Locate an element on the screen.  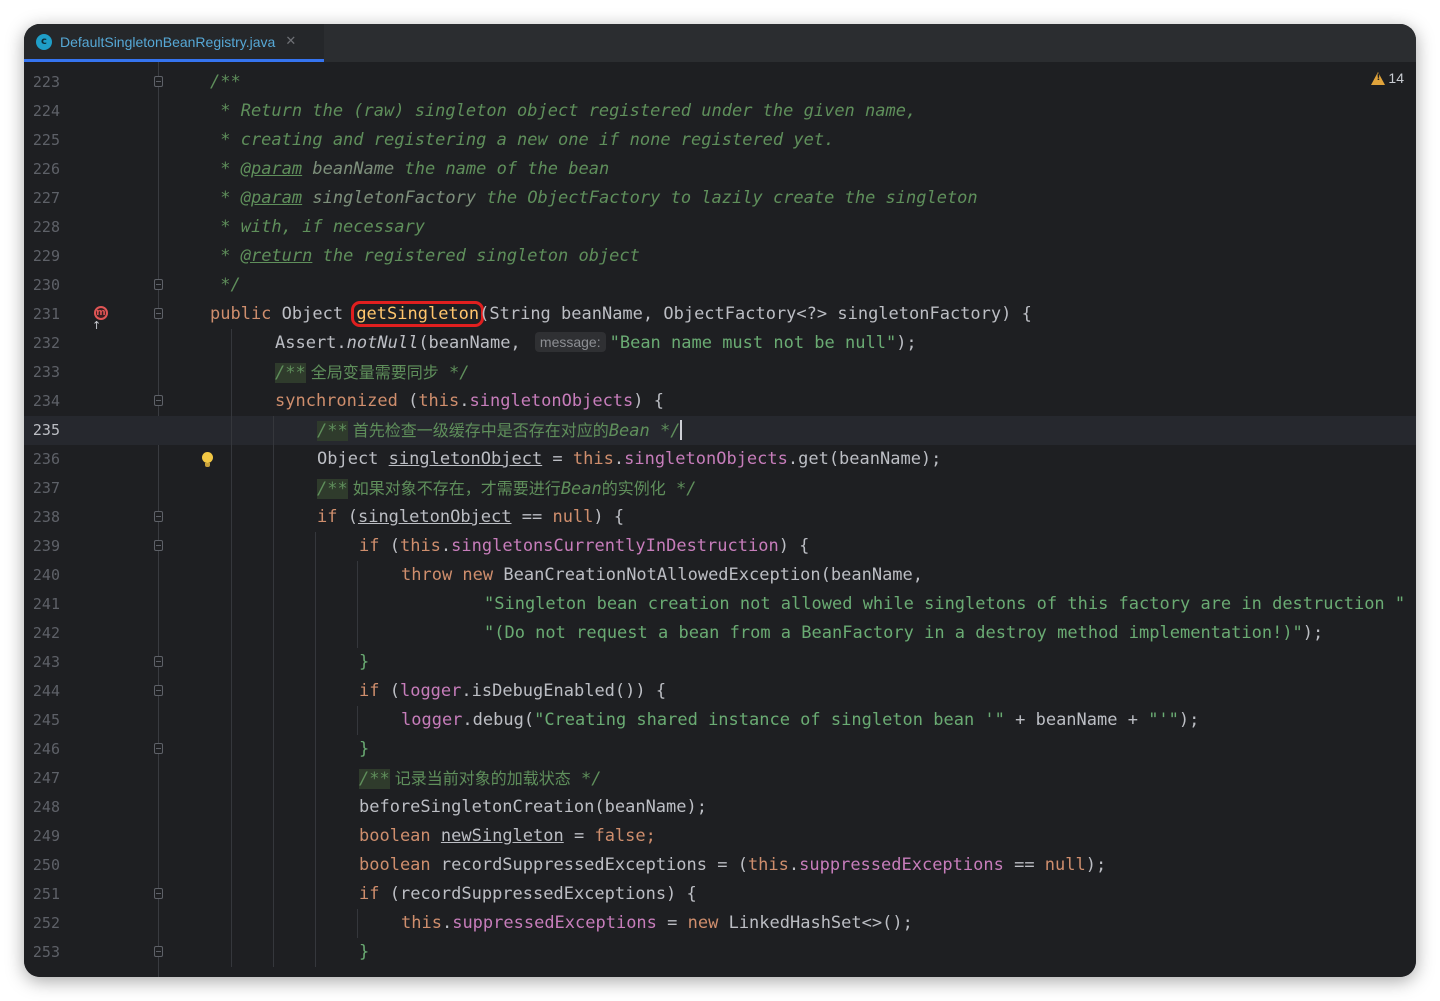
code-line: 230 */ is located at coordinates (720, 285).